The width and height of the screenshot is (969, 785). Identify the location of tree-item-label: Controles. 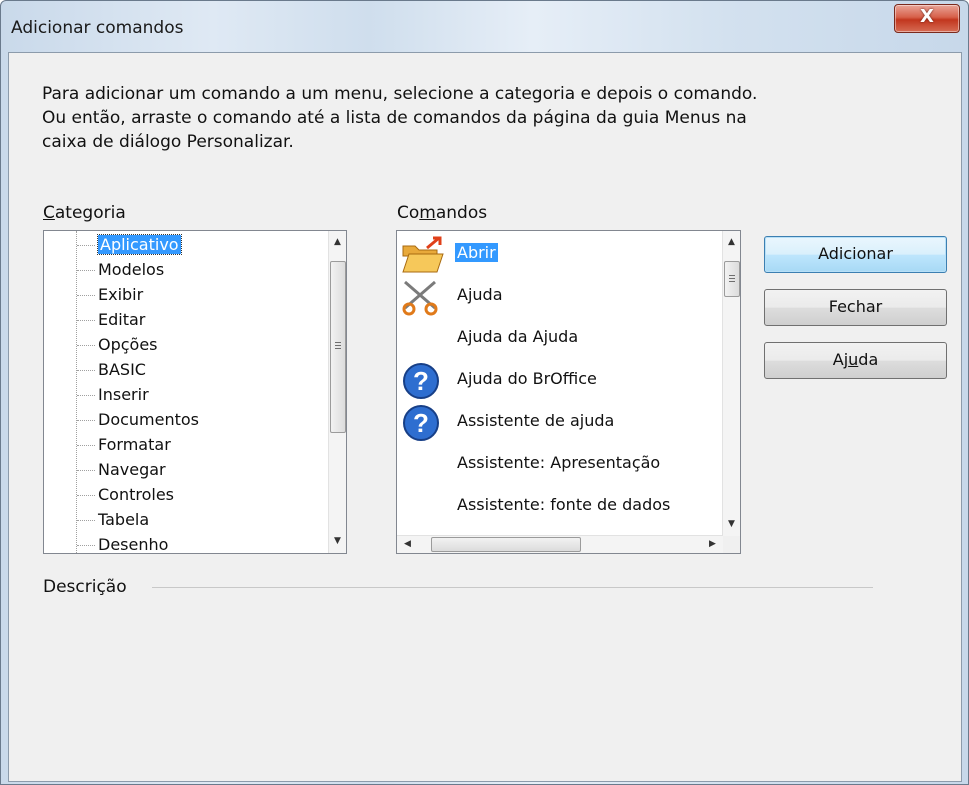
(136, 494).